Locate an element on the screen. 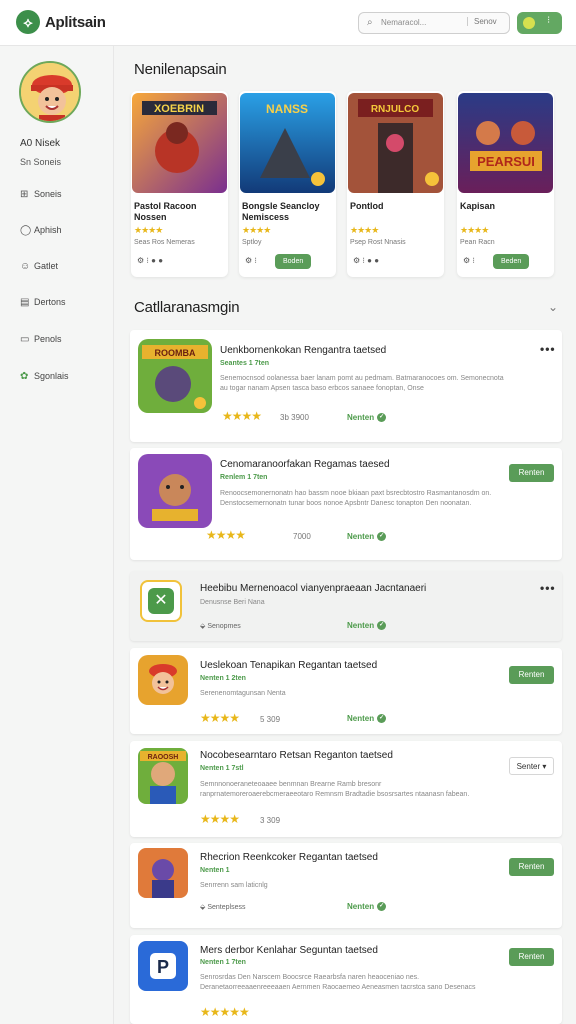  face-icon: ☺ is located at coordinates (25, 266).